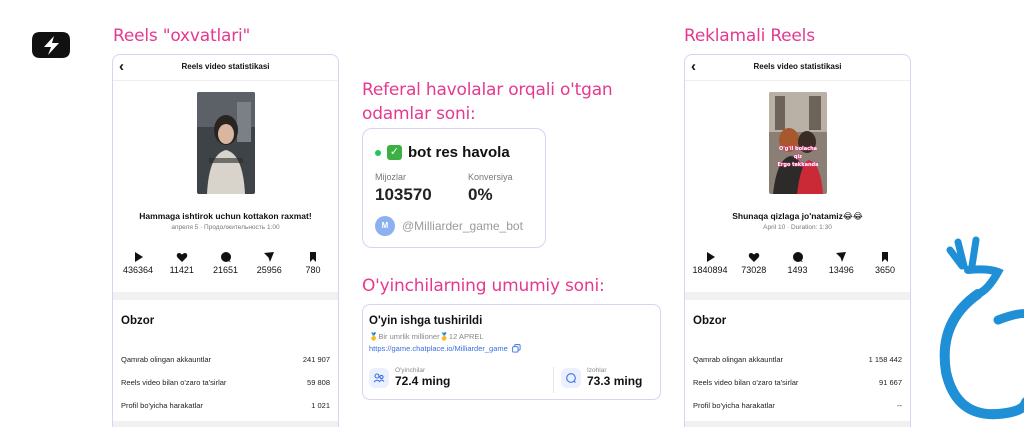 This screenshot has width=1024, height=427. Describe the element at coordinates (391, 177) in the screenshot. I see `clients-label: Mijozlar` at that location.